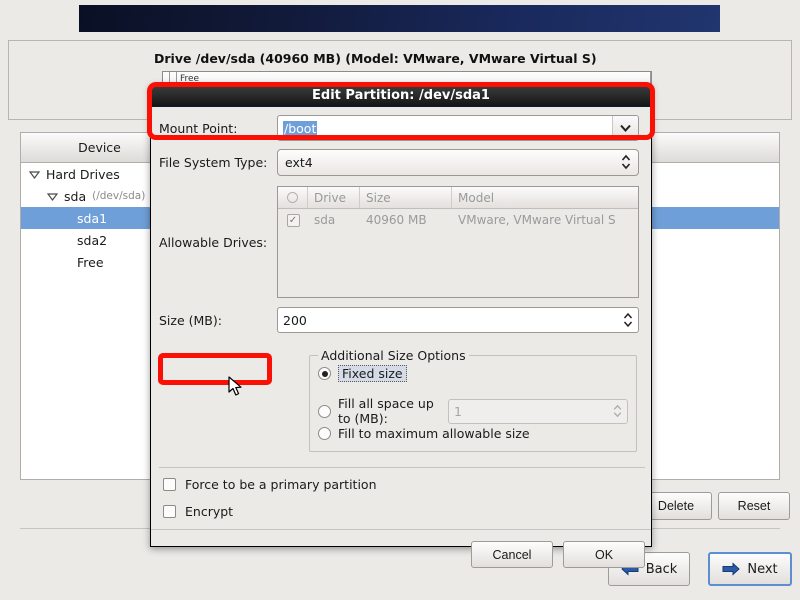 The image size is (800, 600). Describe the element at coordinates (386, 411) in the screenshot. I see `radio-fill-up-to-label: Fill all space up to (MB):` at that location.